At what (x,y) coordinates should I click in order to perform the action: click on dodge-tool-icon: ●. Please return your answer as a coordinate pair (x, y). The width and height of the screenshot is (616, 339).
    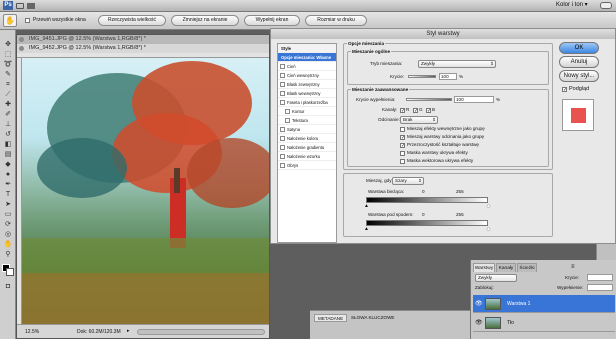
    Looking at the image, I should click on (8, 174).